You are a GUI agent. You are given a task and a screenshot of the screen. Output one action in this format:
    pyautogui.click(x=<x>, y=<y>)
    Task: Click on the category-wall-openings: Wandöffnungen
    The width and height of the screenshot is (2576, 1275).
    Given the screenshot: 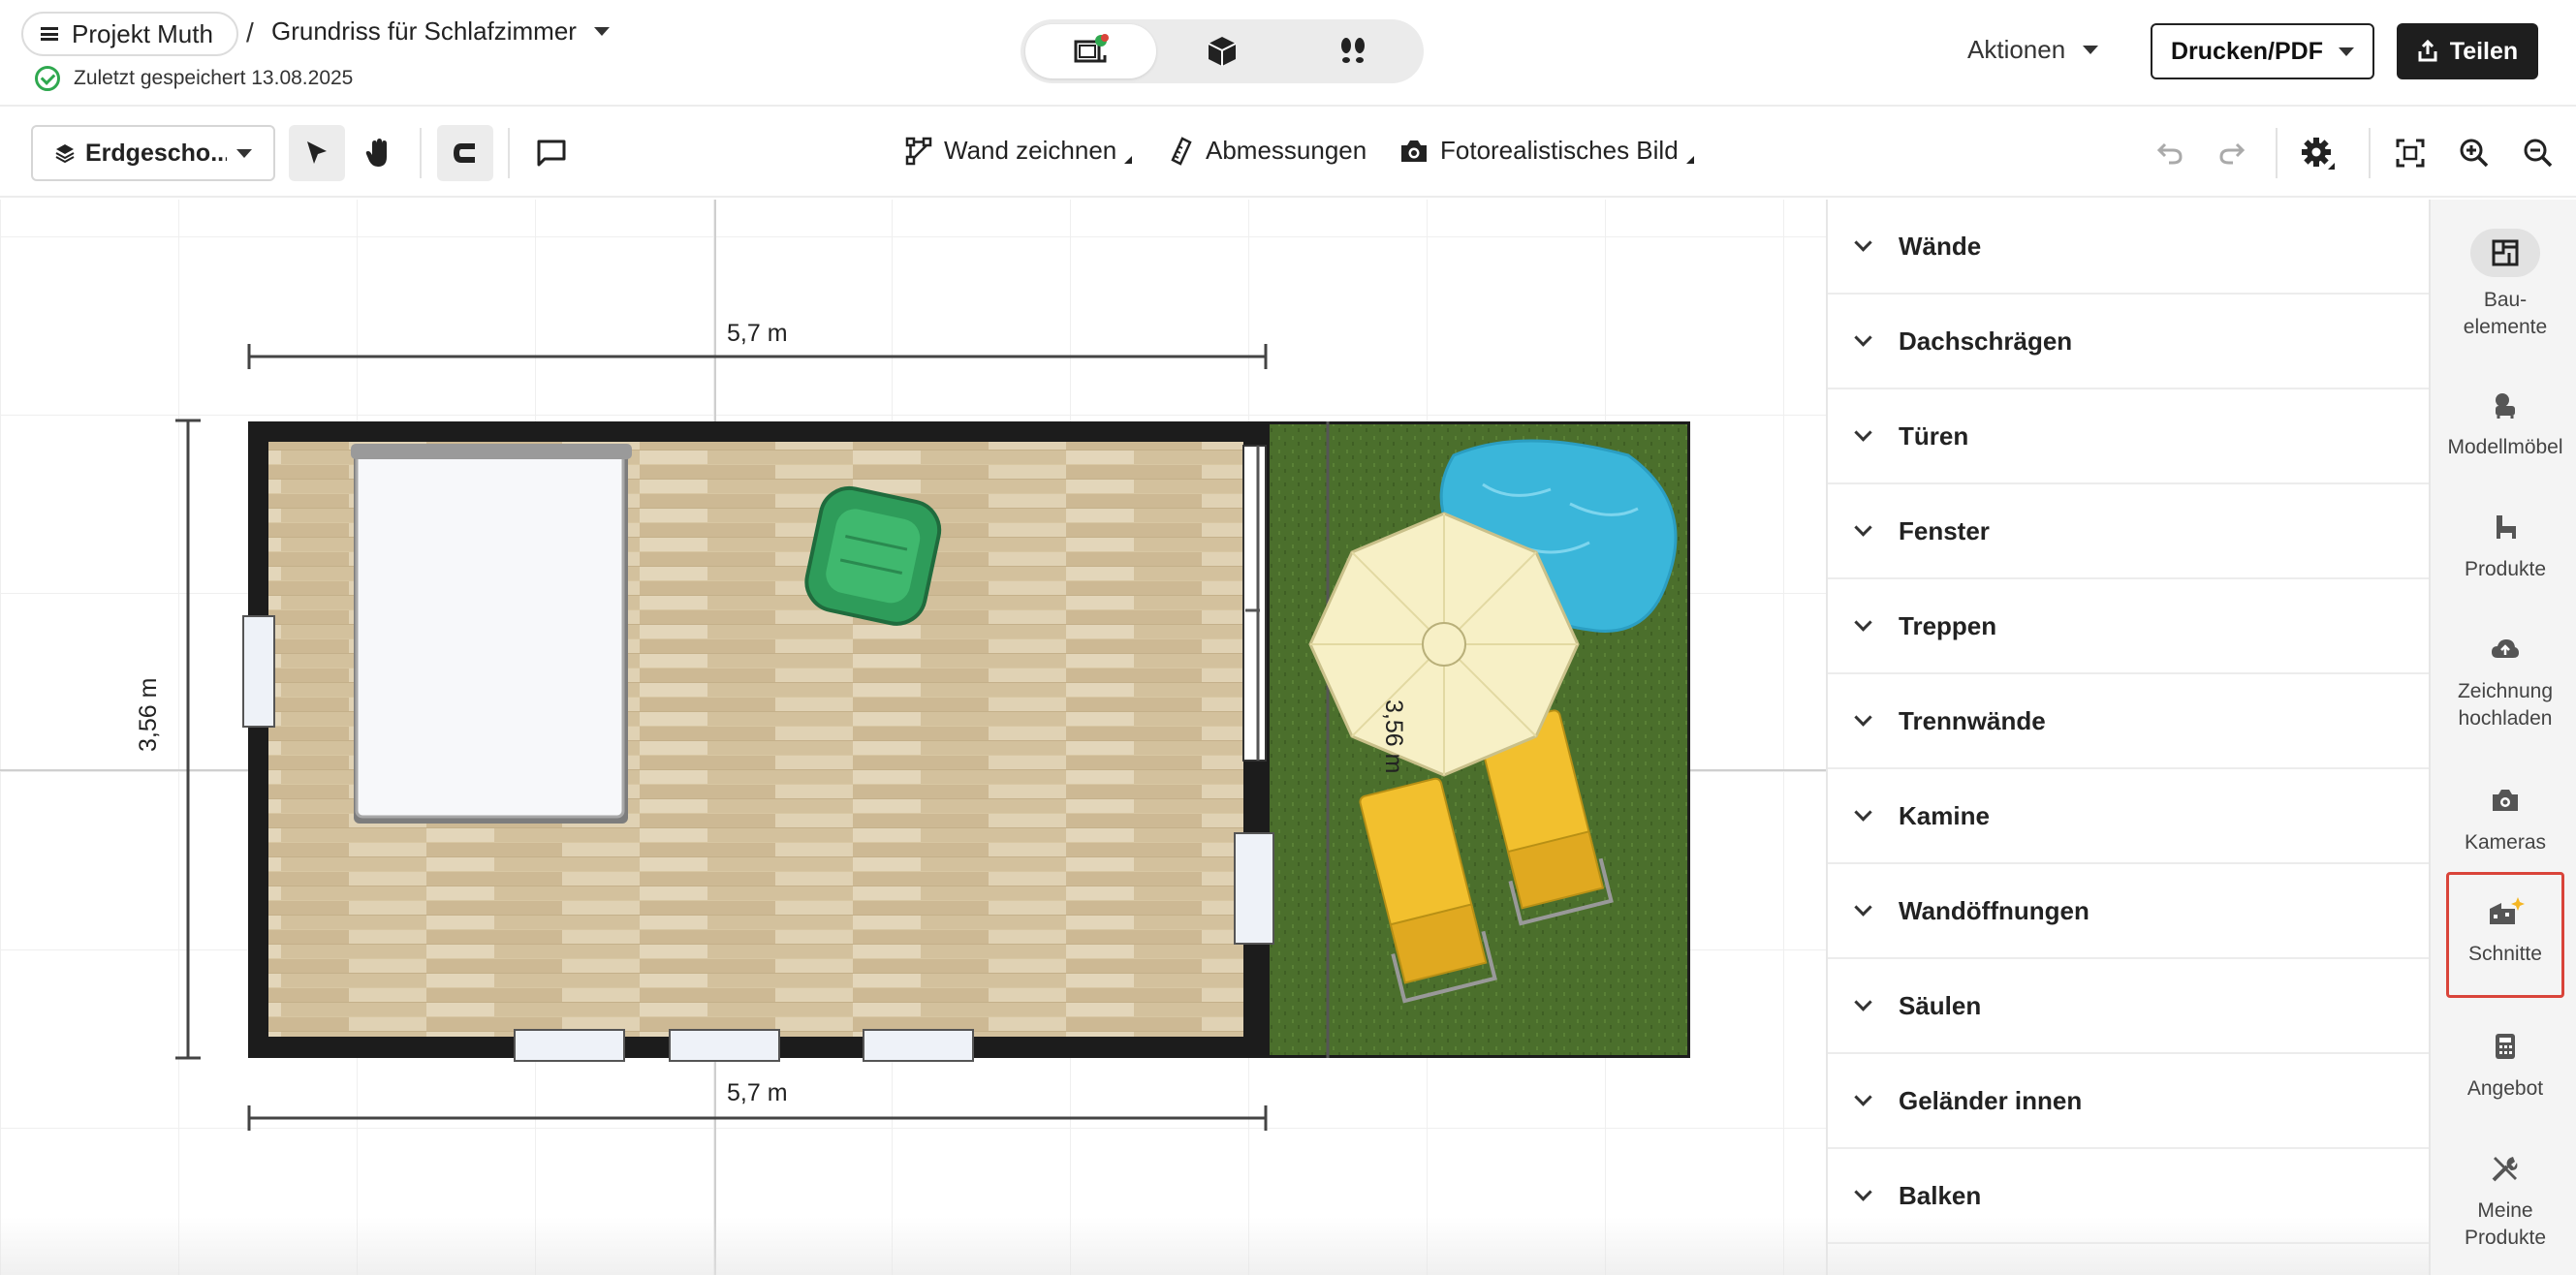 What is the action you would take?
    pyautogui.click(x=2128, y=912)
    